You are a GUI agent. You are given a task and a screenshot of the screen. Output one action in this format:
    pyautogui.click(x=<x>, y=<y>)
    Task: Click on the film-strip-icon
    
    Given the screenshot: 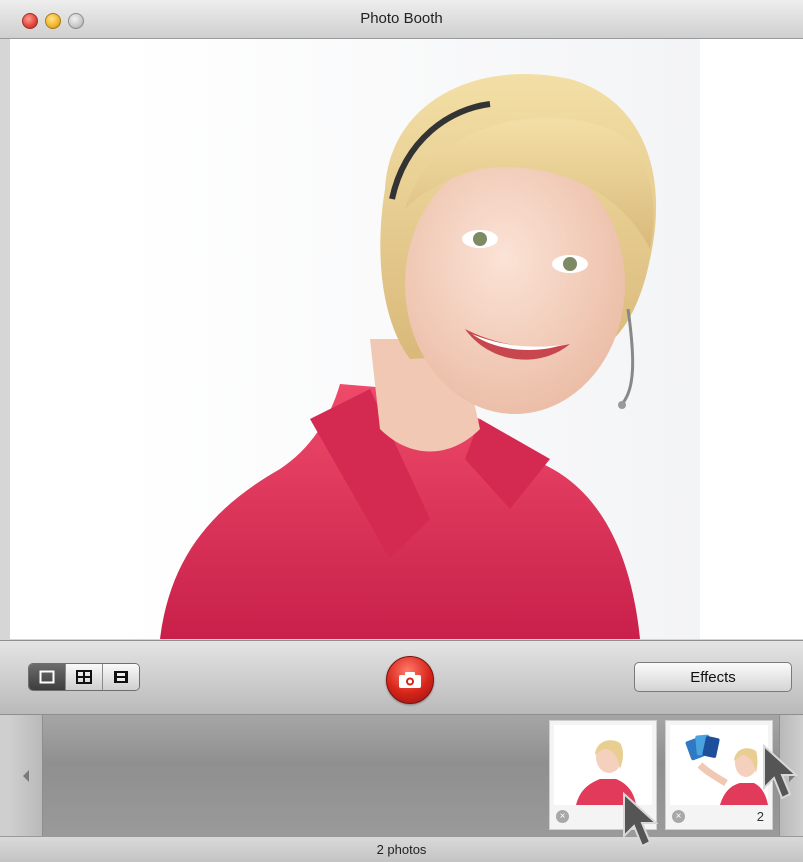 What is the action you would take?
    pyautogui.click(x=121, y=677)
    